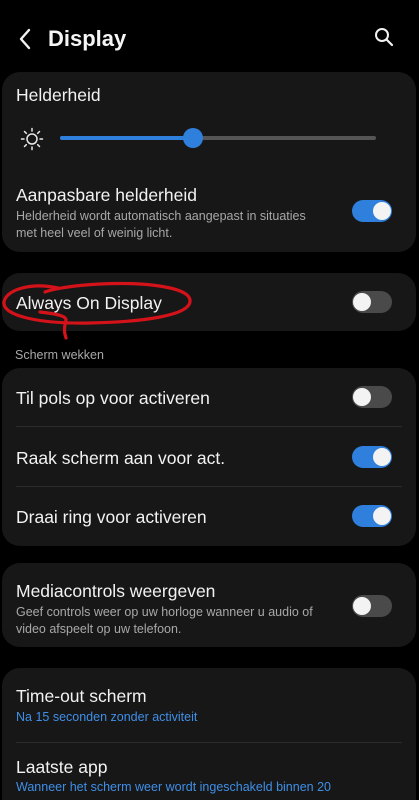  I want to click on scherm-wekken-label: Scherm wekken, so click(59, 355).